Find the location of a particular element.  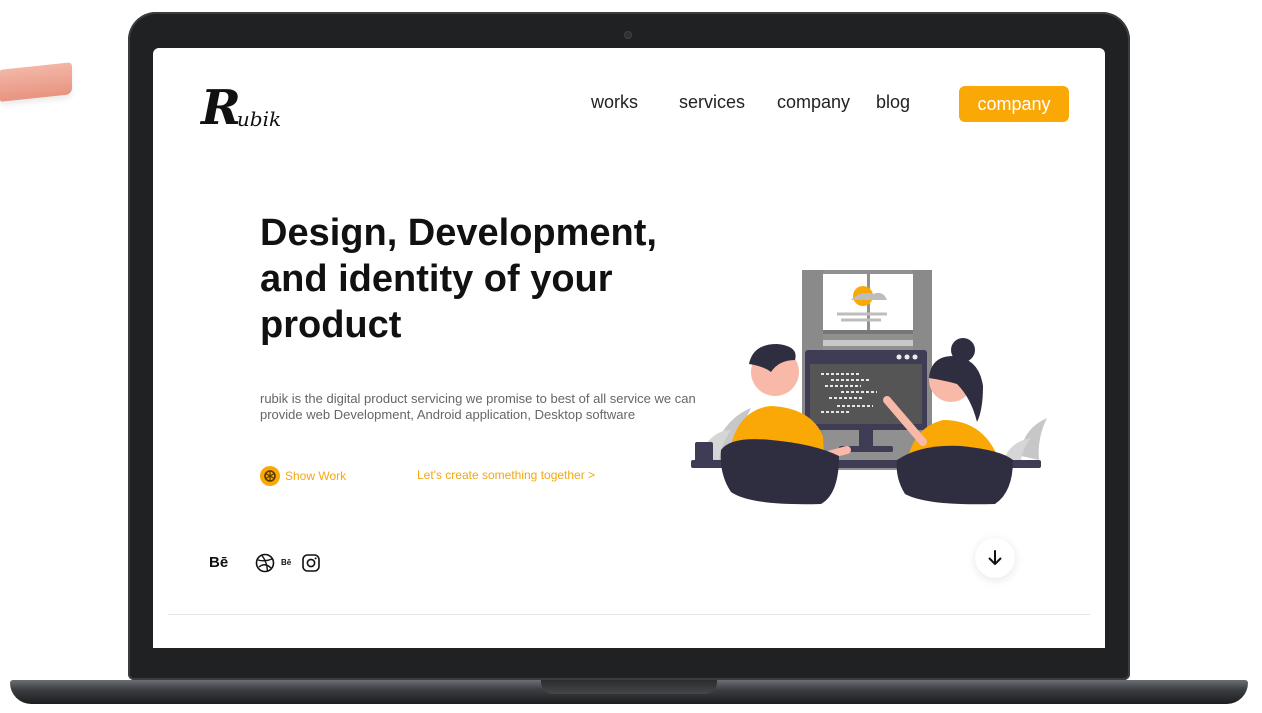

create-together-link: Let's create something together > is located at coordinates (506, 475).